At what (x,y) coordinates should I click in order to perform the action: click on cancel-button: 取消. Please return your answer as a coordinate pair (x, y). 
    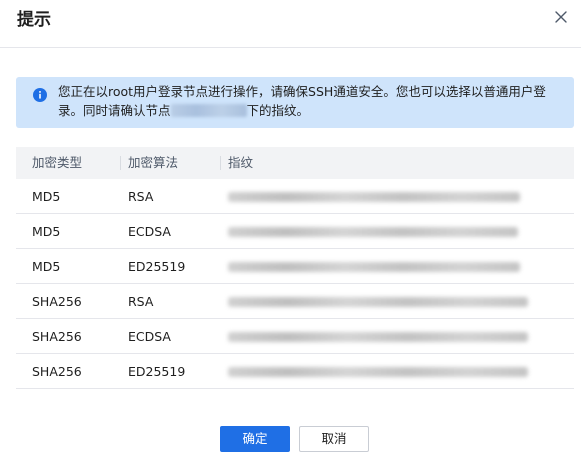
    Looking at the image, I should click on (334, 439).